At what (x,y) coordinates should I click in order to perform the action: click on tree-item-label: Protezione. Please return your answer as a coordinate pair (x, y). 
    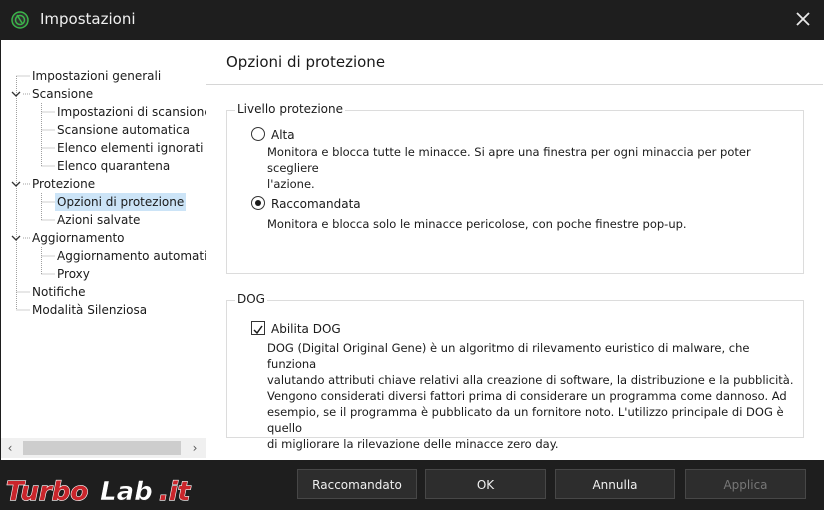
    Looking at the image, I should click on (64, 184).